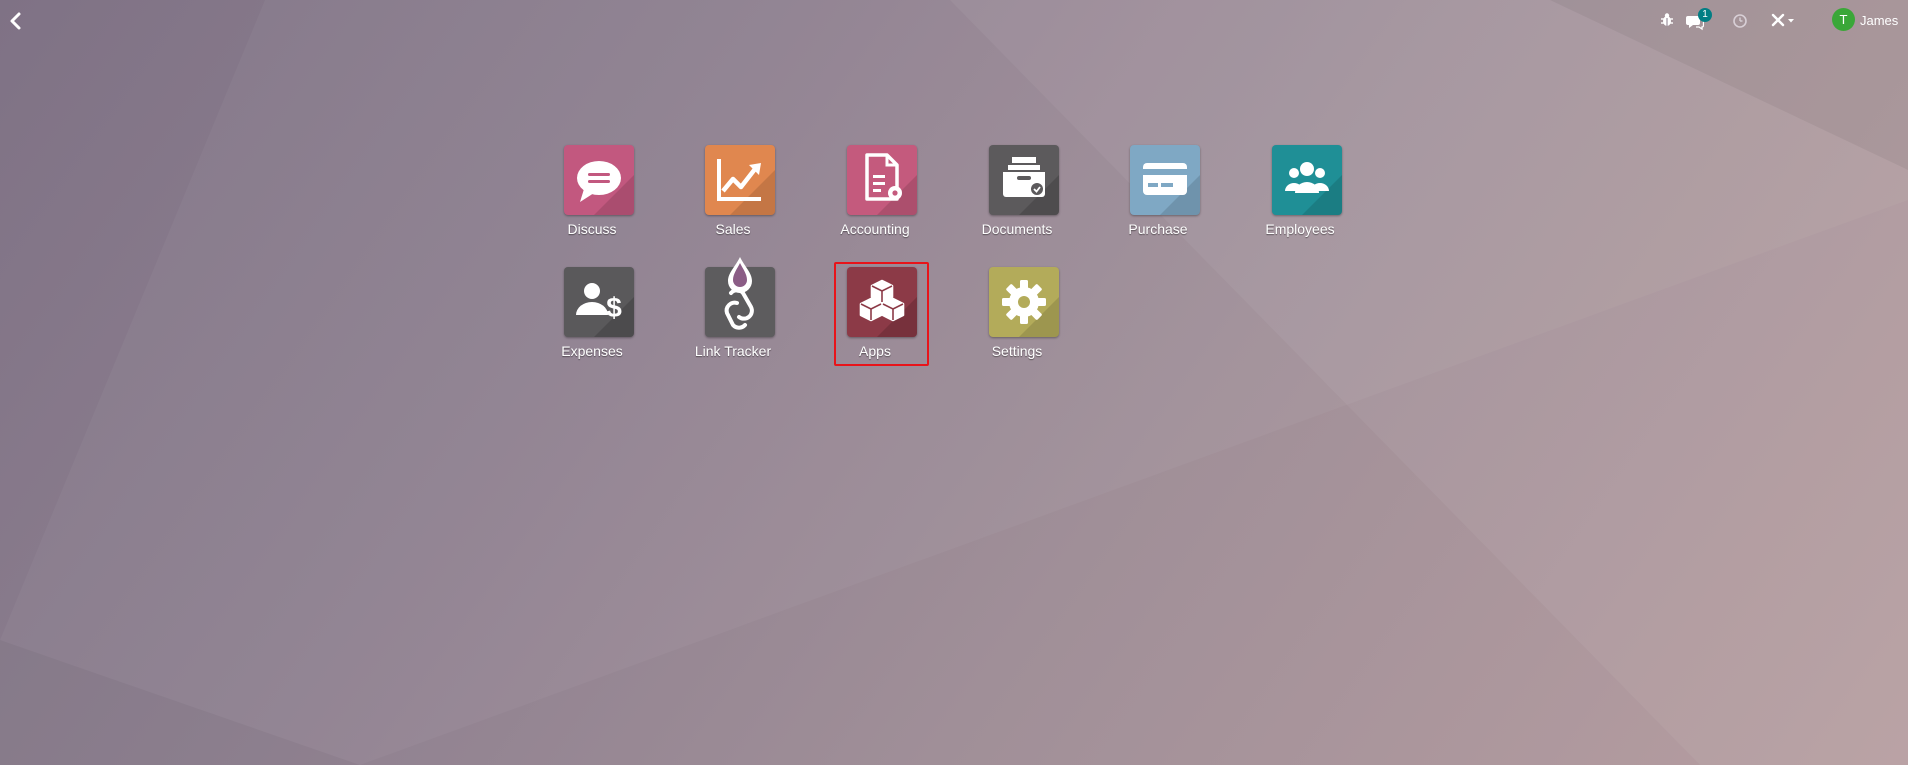 The image size is (1908, 765). What do you see at coordinates (1843, 19) in the screenshot?
I see `avatar: T` at bounding box center [1843, 19].